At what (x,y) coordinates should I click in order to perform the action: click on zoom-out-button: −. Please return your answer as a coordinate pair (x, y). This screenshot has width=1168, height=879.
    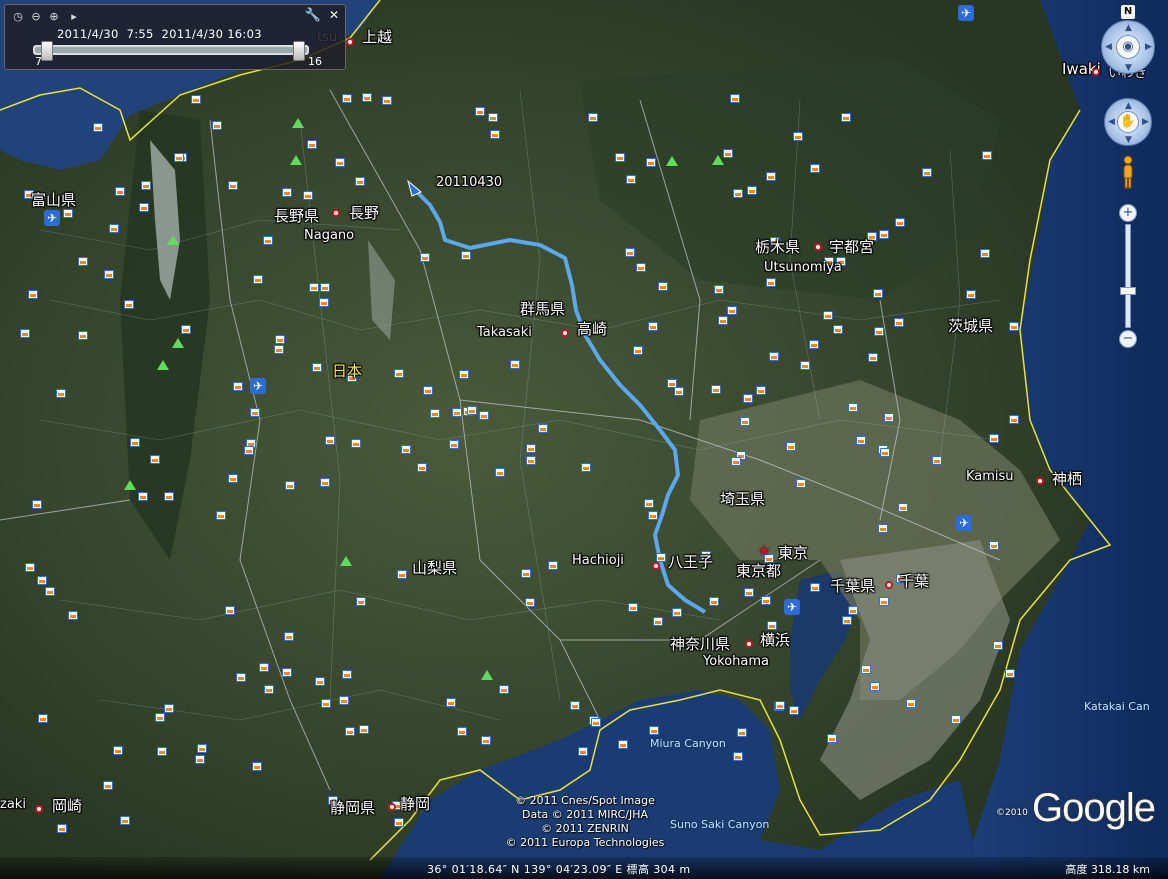
    Looking at the image, I should click on (1128, 339).